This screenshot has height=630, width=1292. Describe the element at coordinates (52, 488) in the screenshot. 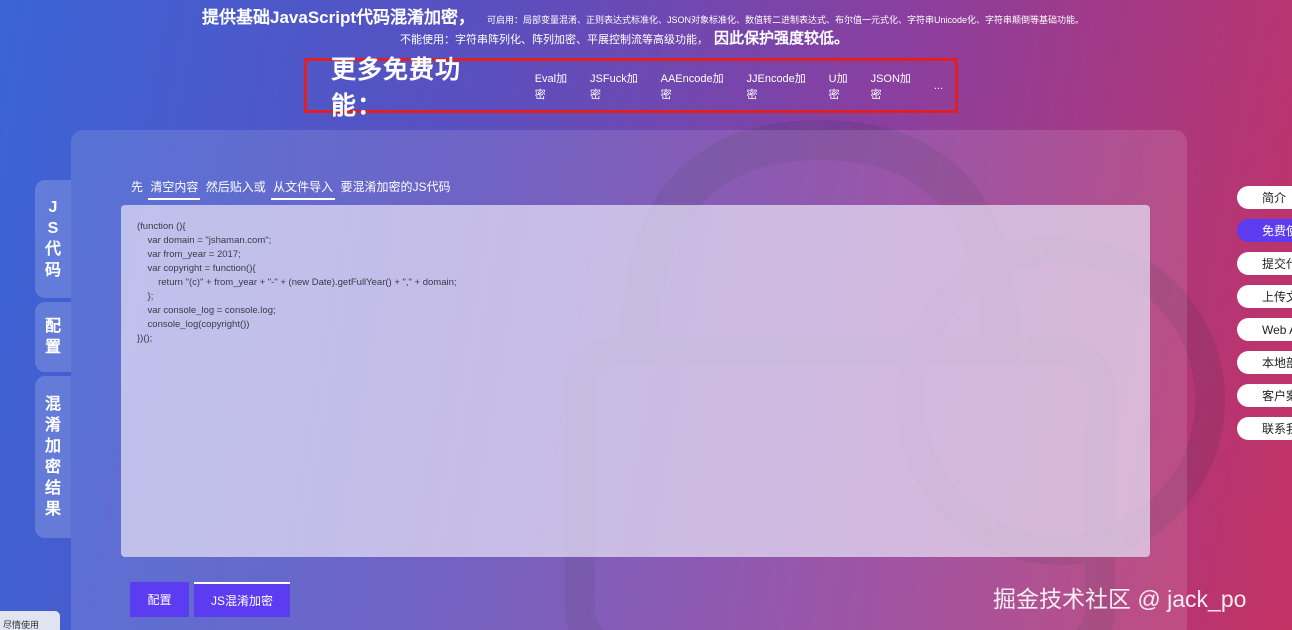

I see `side-tab-char: 结` at that location.